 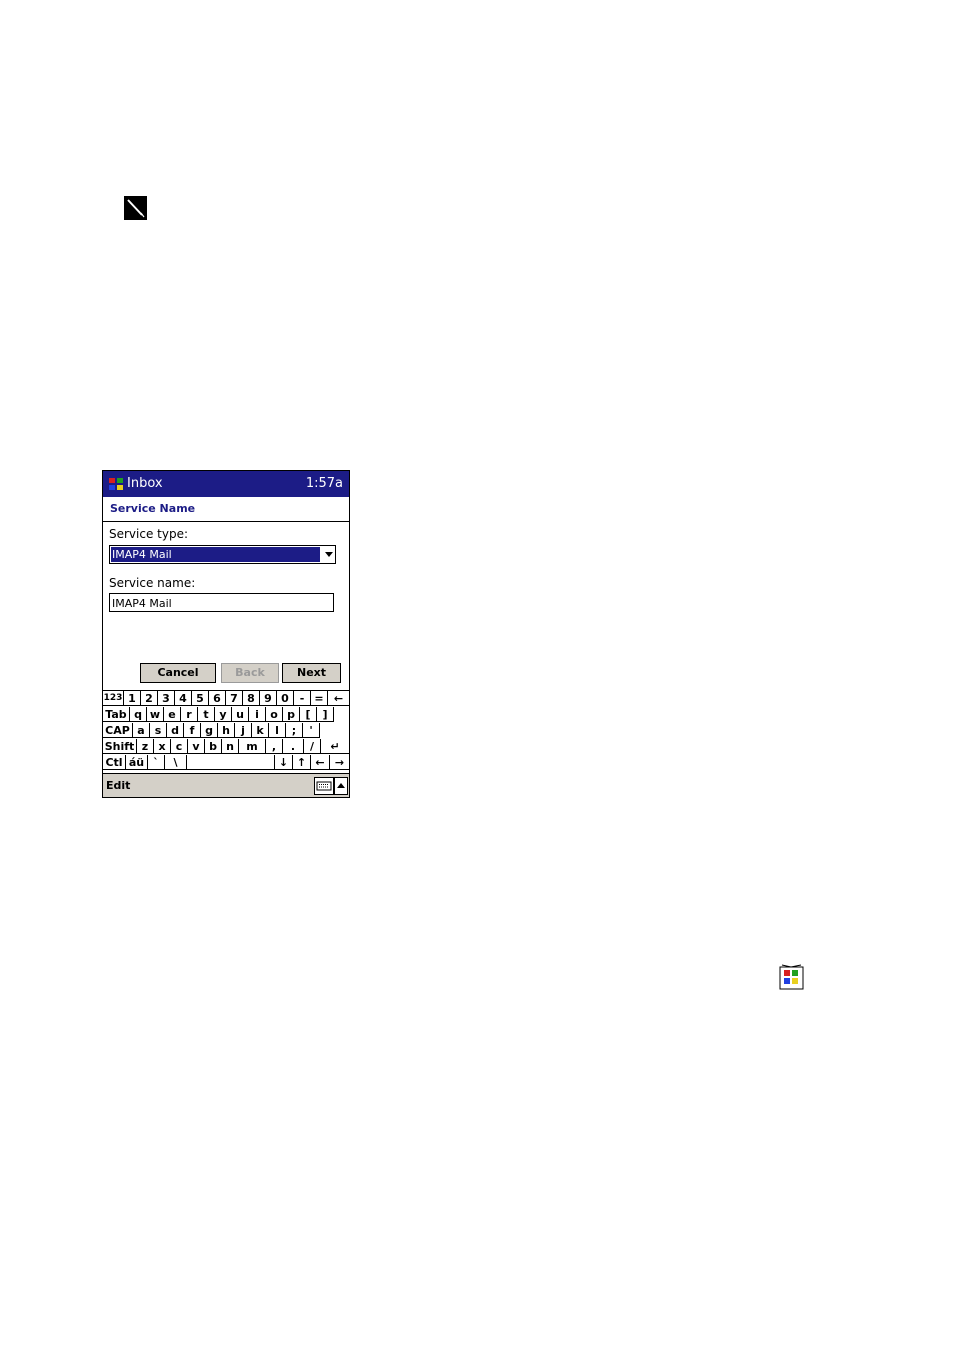 I want to click on title-bar: Inbox 1:57a, so click(x=226, y=484).